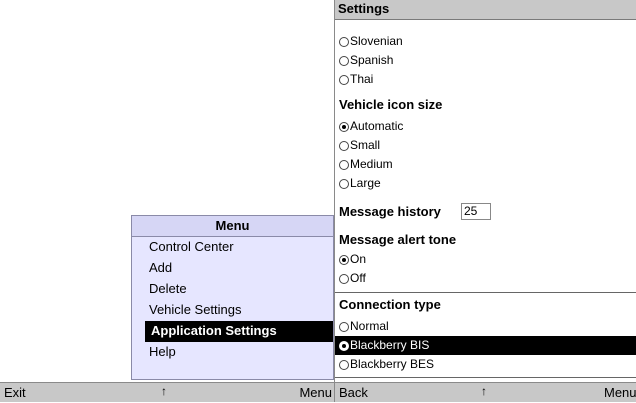 The image size is (636, 403). What do you see at coordinates (398, 239) in the screenshot?
I see `message-alert-tone-label: Message alert tone` at bounding box center [398, 239].